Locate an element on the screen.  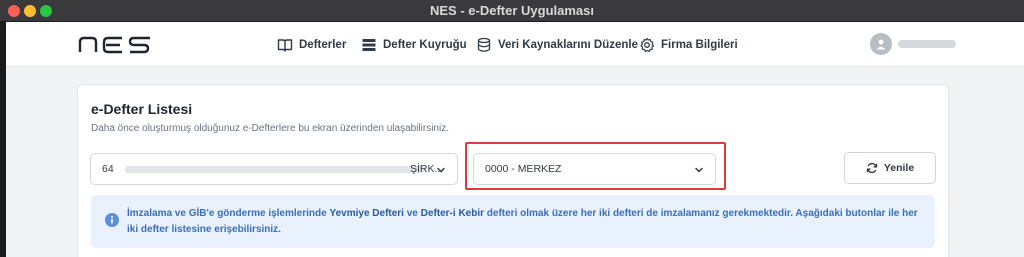
nes-logo is located at coordinates (114, 45).